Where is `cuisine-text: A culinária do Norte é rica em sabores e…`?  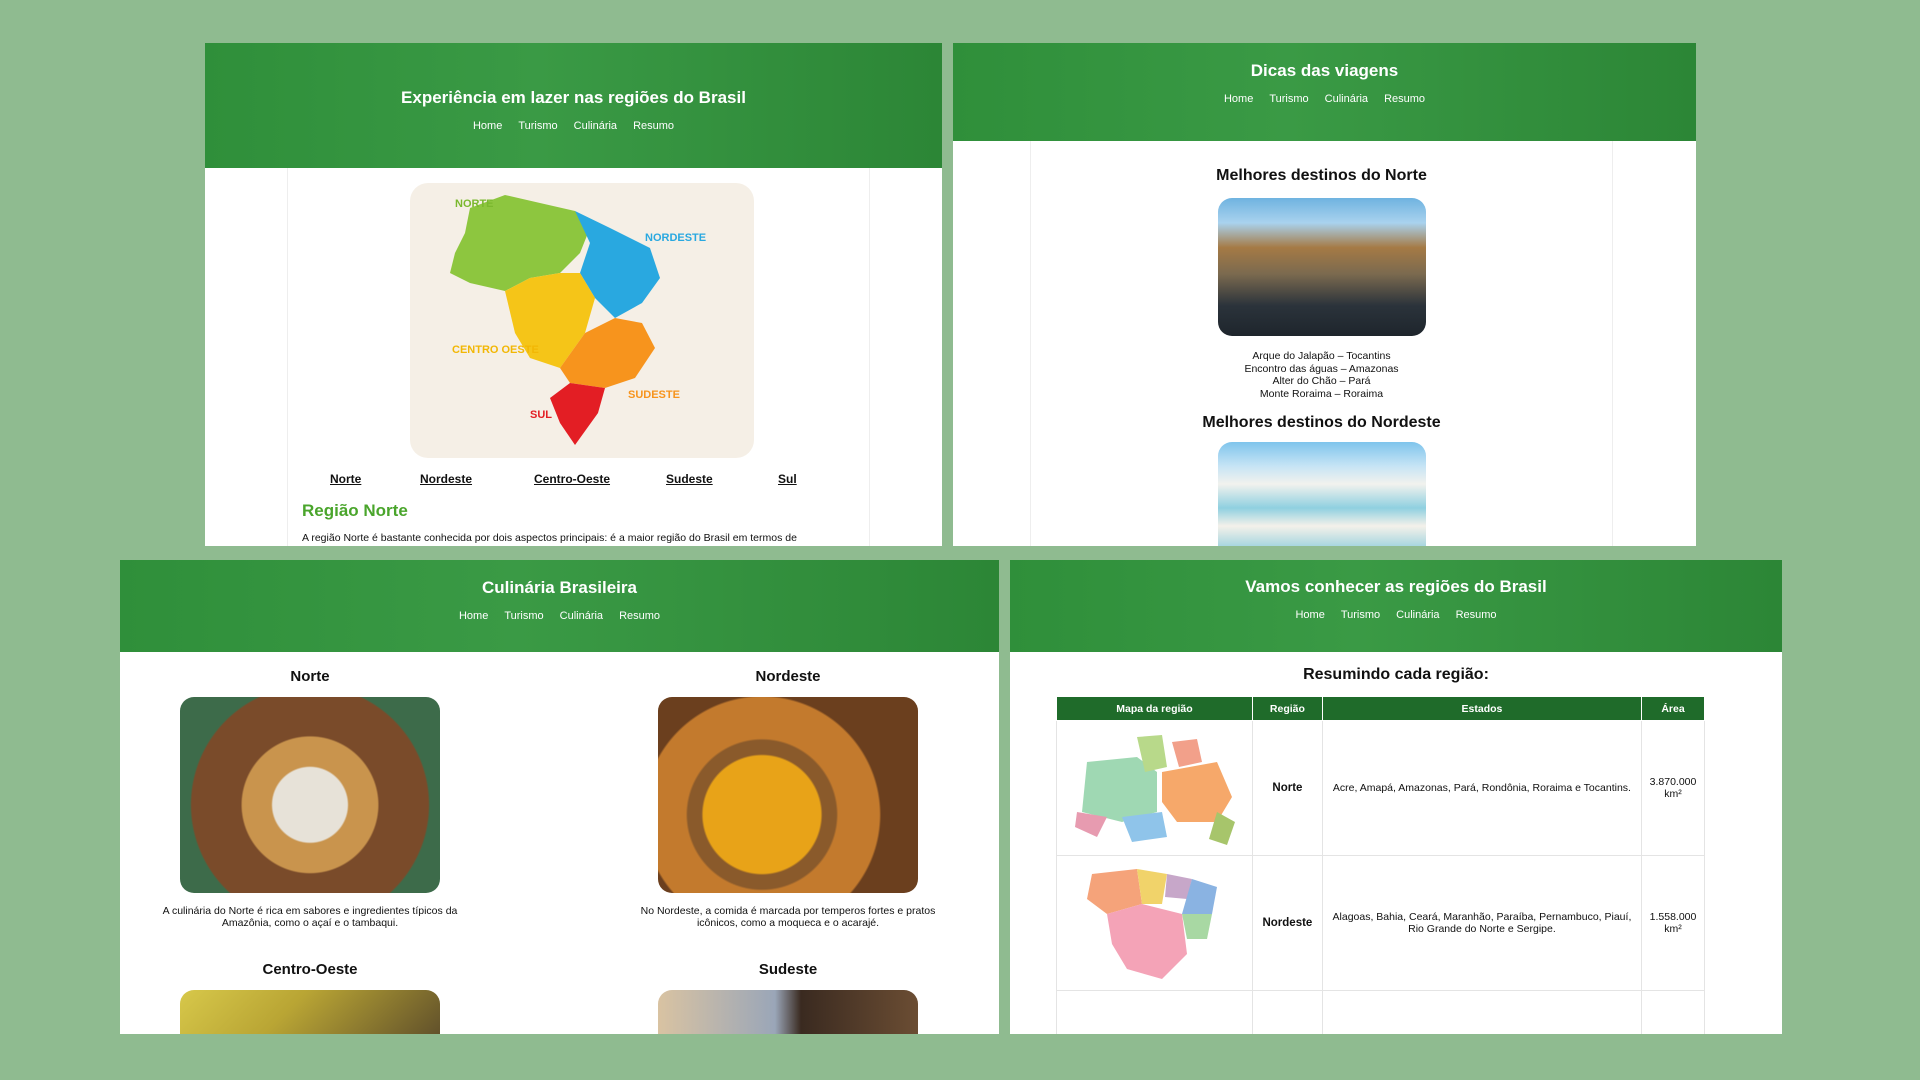 cuisine-text: A culinária do Norte é rica em sabores e… is located at coordinates (310, 917).